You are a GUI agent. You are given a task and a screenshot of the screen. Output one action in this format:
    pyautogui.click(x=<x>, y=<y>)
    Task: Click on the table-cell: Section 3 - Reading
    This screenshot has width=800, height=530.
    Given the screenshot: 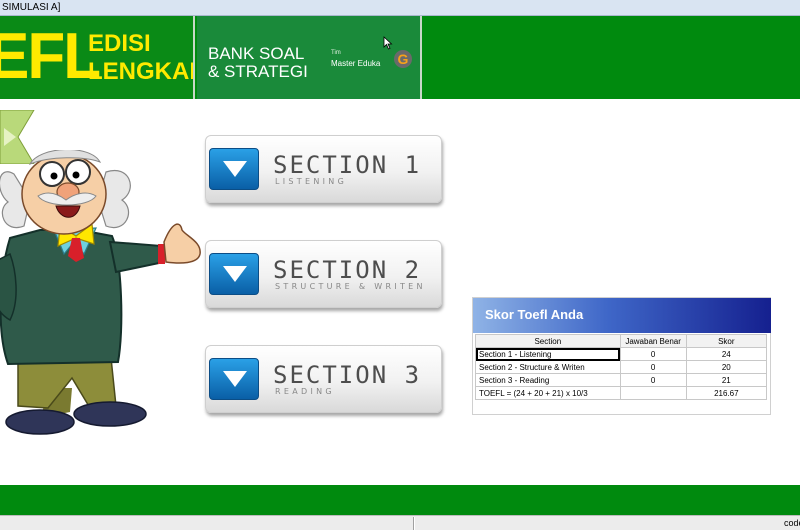 What is the action you would take?
    pyautogui.click(x=548, y=380)
    